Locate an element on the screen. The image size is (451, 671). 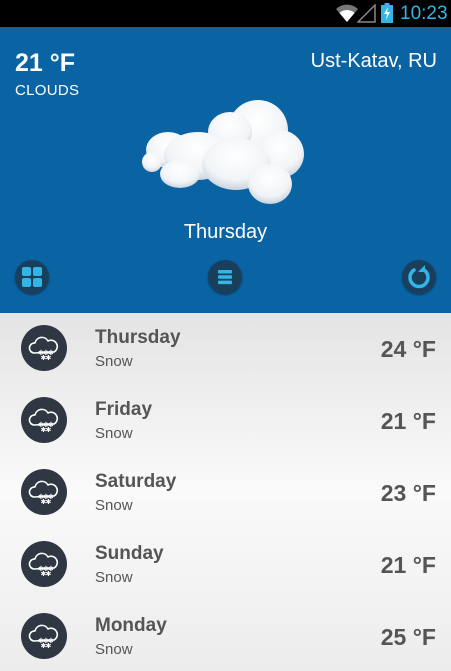
grid-view-button is located at coordinates (32, 277).